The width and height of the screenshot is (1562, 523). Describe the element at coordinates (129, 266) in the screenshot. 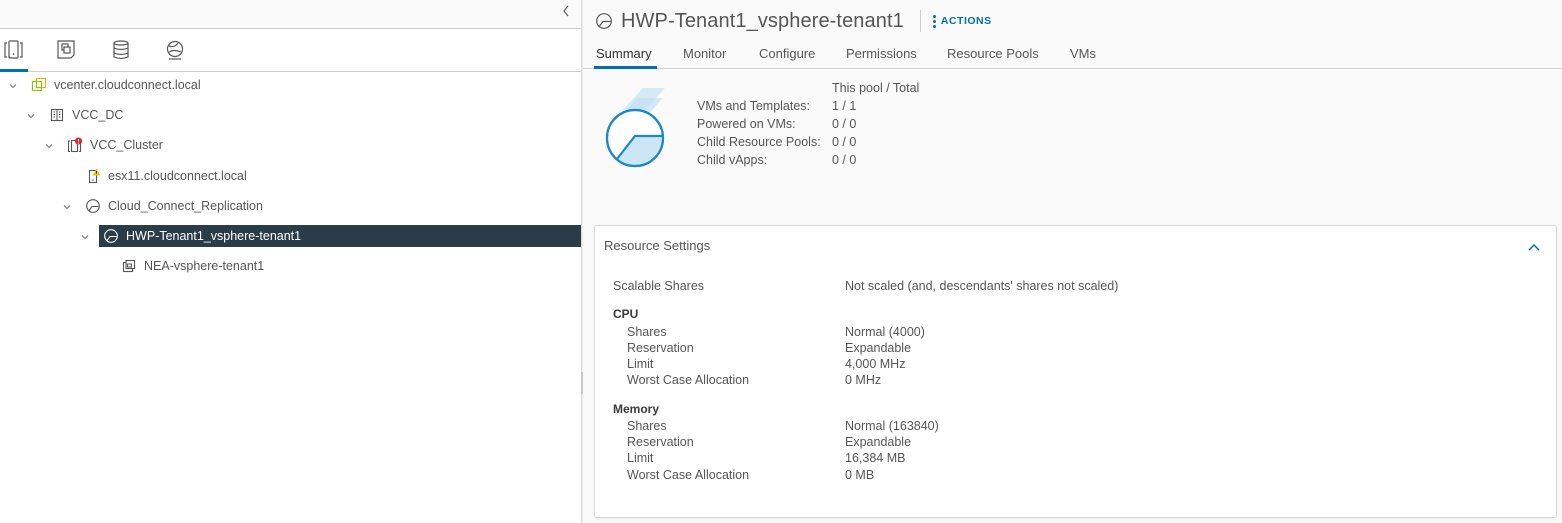

I see `vm-folder-icon` at that location.